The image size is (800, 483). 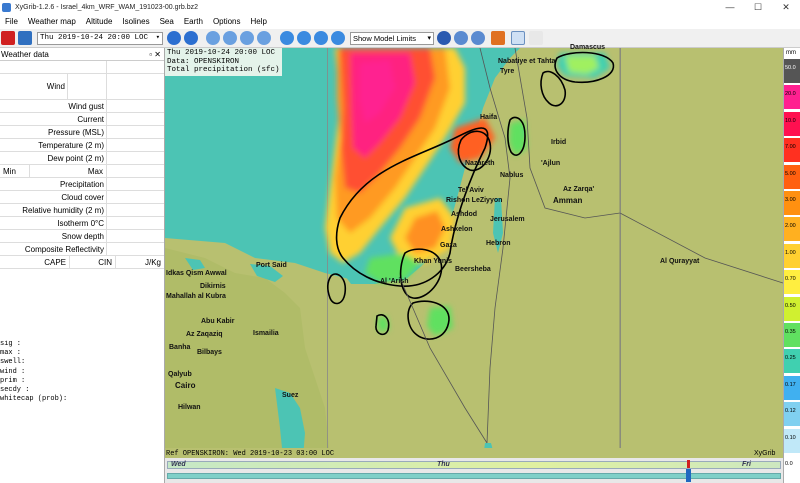 I want to click on model-limits-select: Show Model Limits ▾, so click(x=392, y=38).